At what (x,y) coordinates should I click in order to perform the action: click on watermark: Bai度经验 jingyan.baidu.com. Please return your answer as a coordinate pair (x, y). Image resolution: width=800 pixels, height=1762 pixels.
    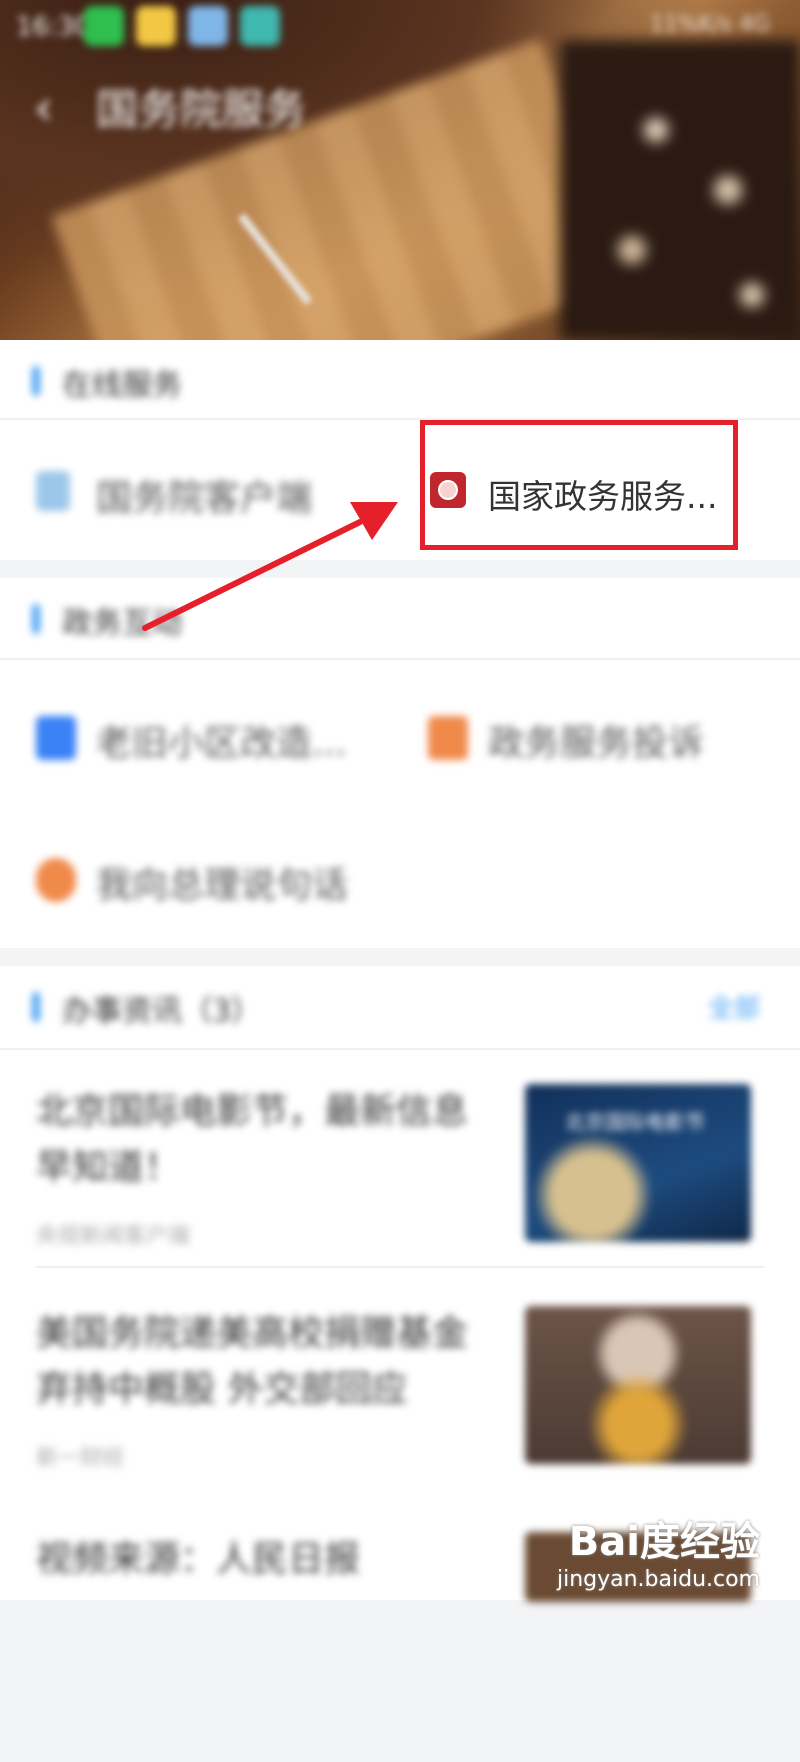
    Looking at the image, I should click on (658, 1550).